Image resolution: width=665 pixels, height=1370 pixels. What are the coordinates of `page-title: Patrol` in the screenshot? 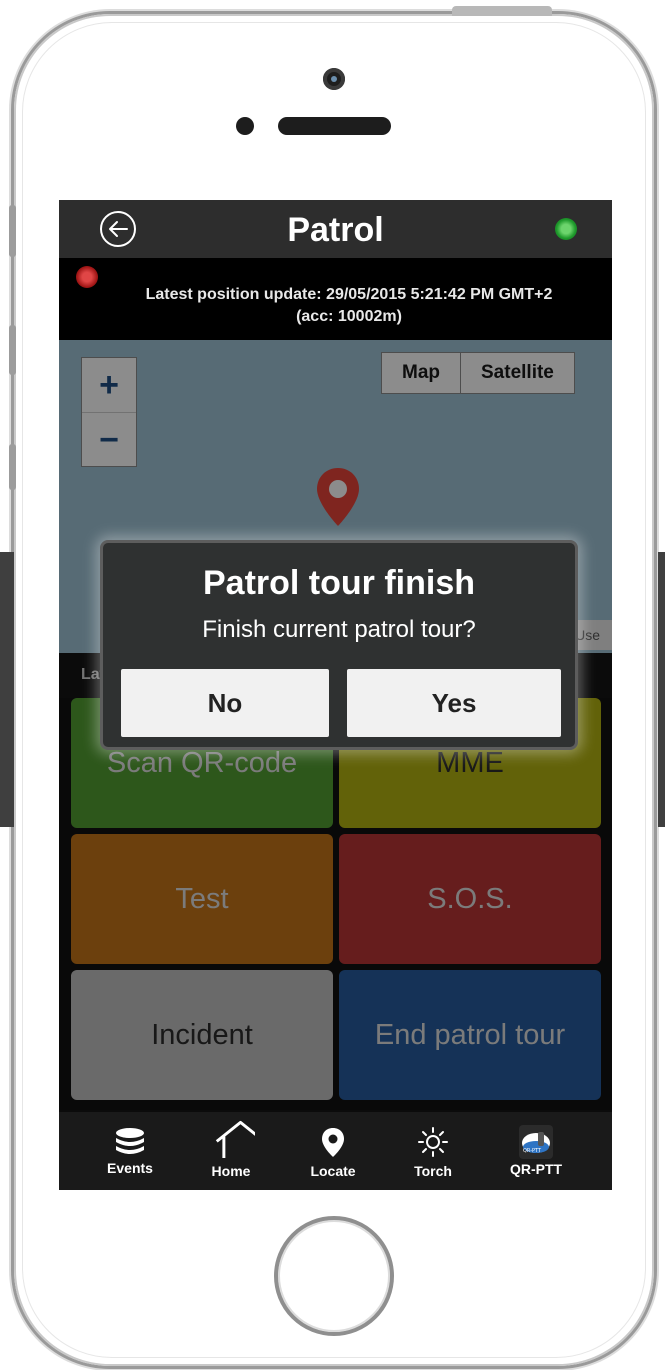 It's located at (335, 230).